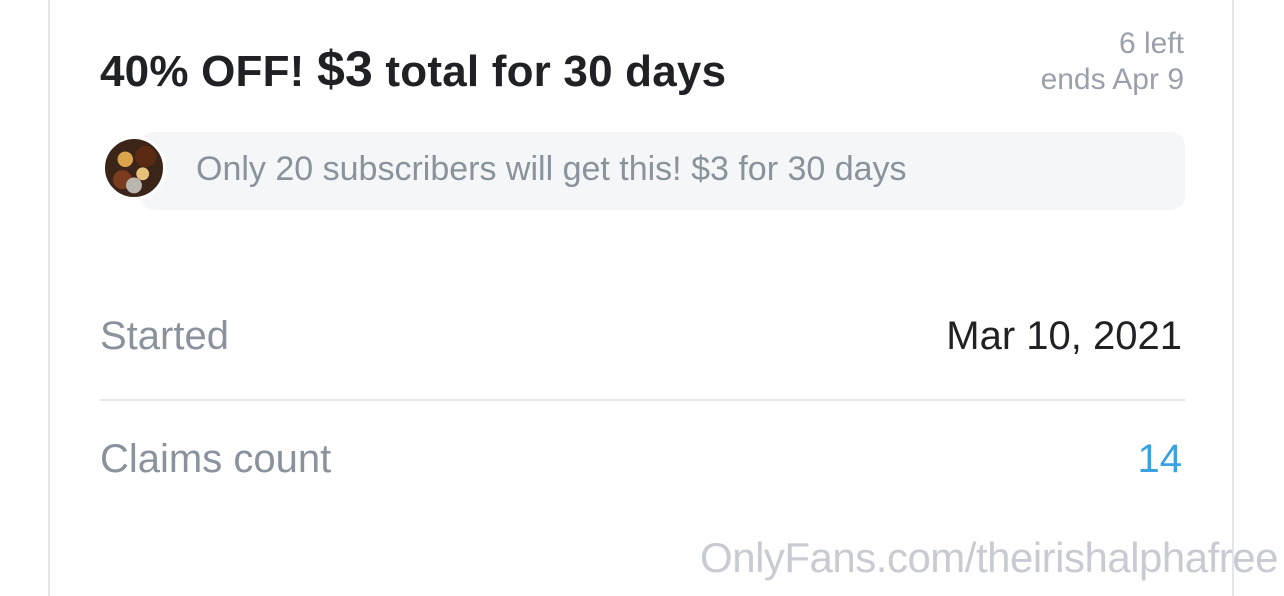 The height and width of the screenshot is (596, 1284). What do you see at coordinates (1112, 79) in the screenshot?
I see `offer-end-date: ends Apr 9` at bounding box center [1112, 79].